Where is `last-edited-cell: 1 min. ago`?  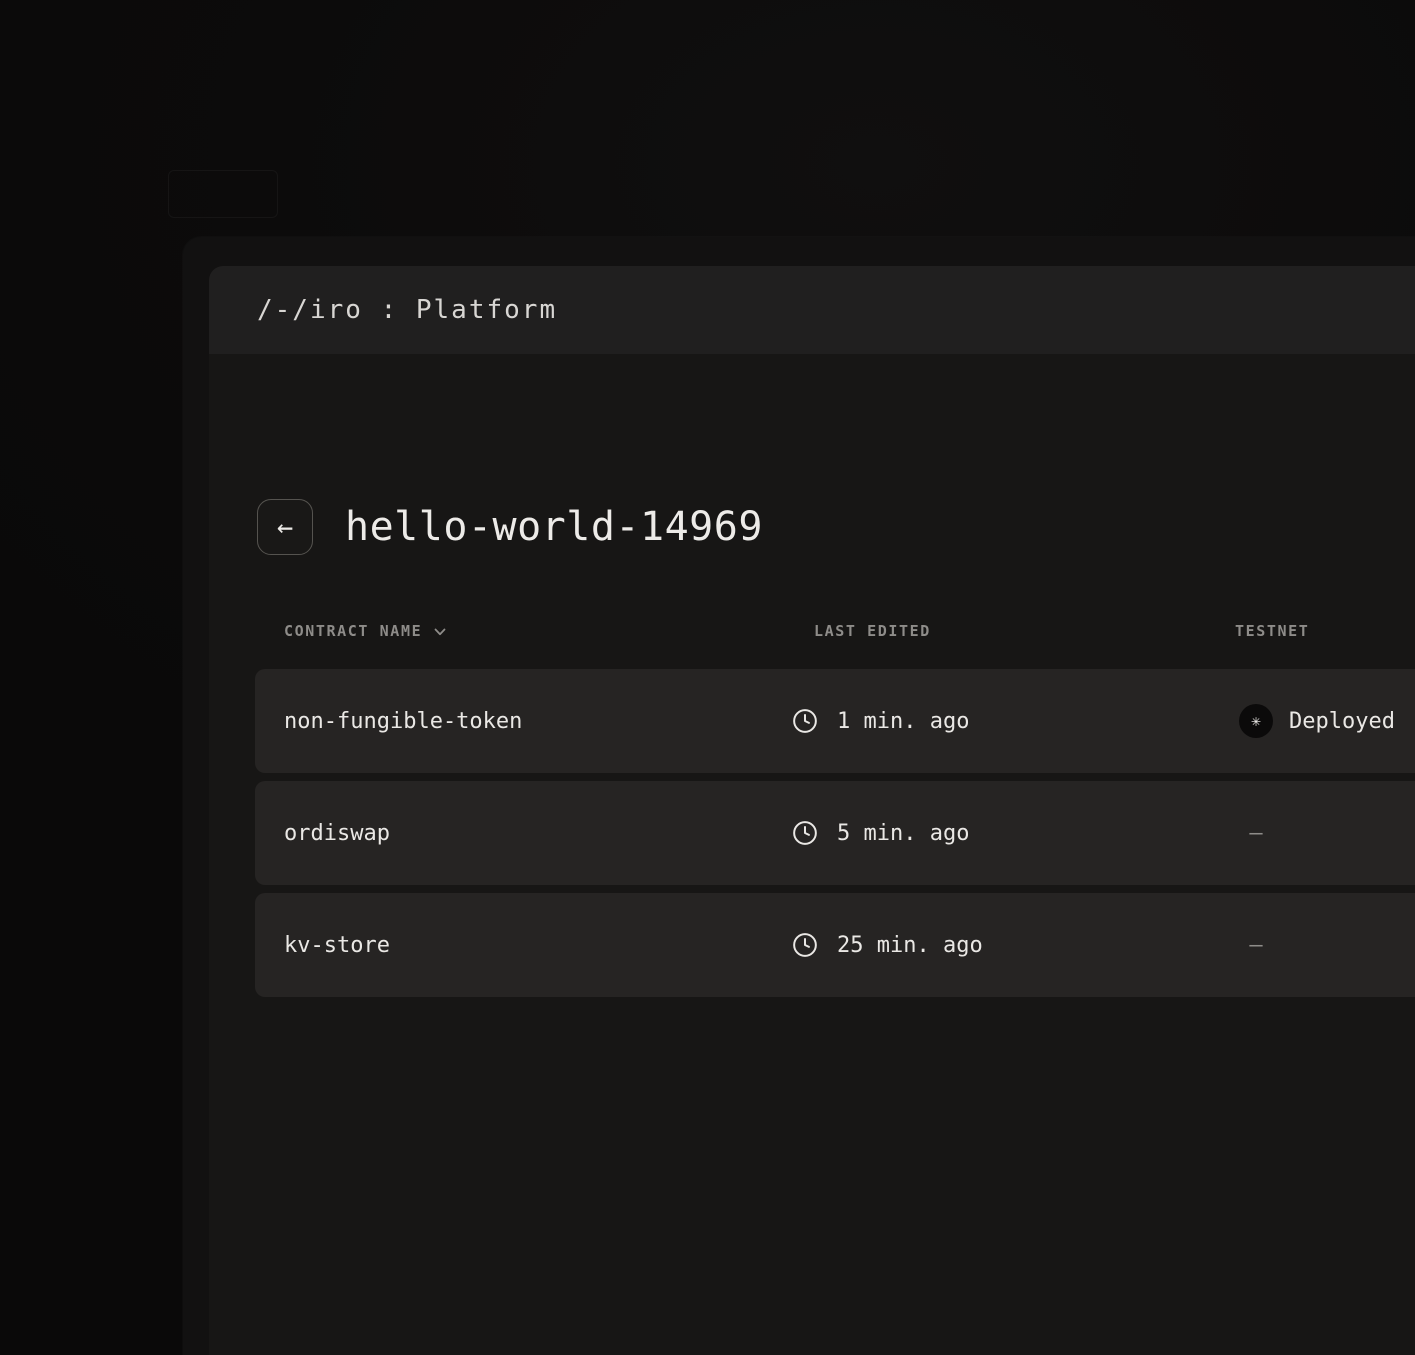
last-edited-cell: 1 min. ago is located at coordinates (880, 721).